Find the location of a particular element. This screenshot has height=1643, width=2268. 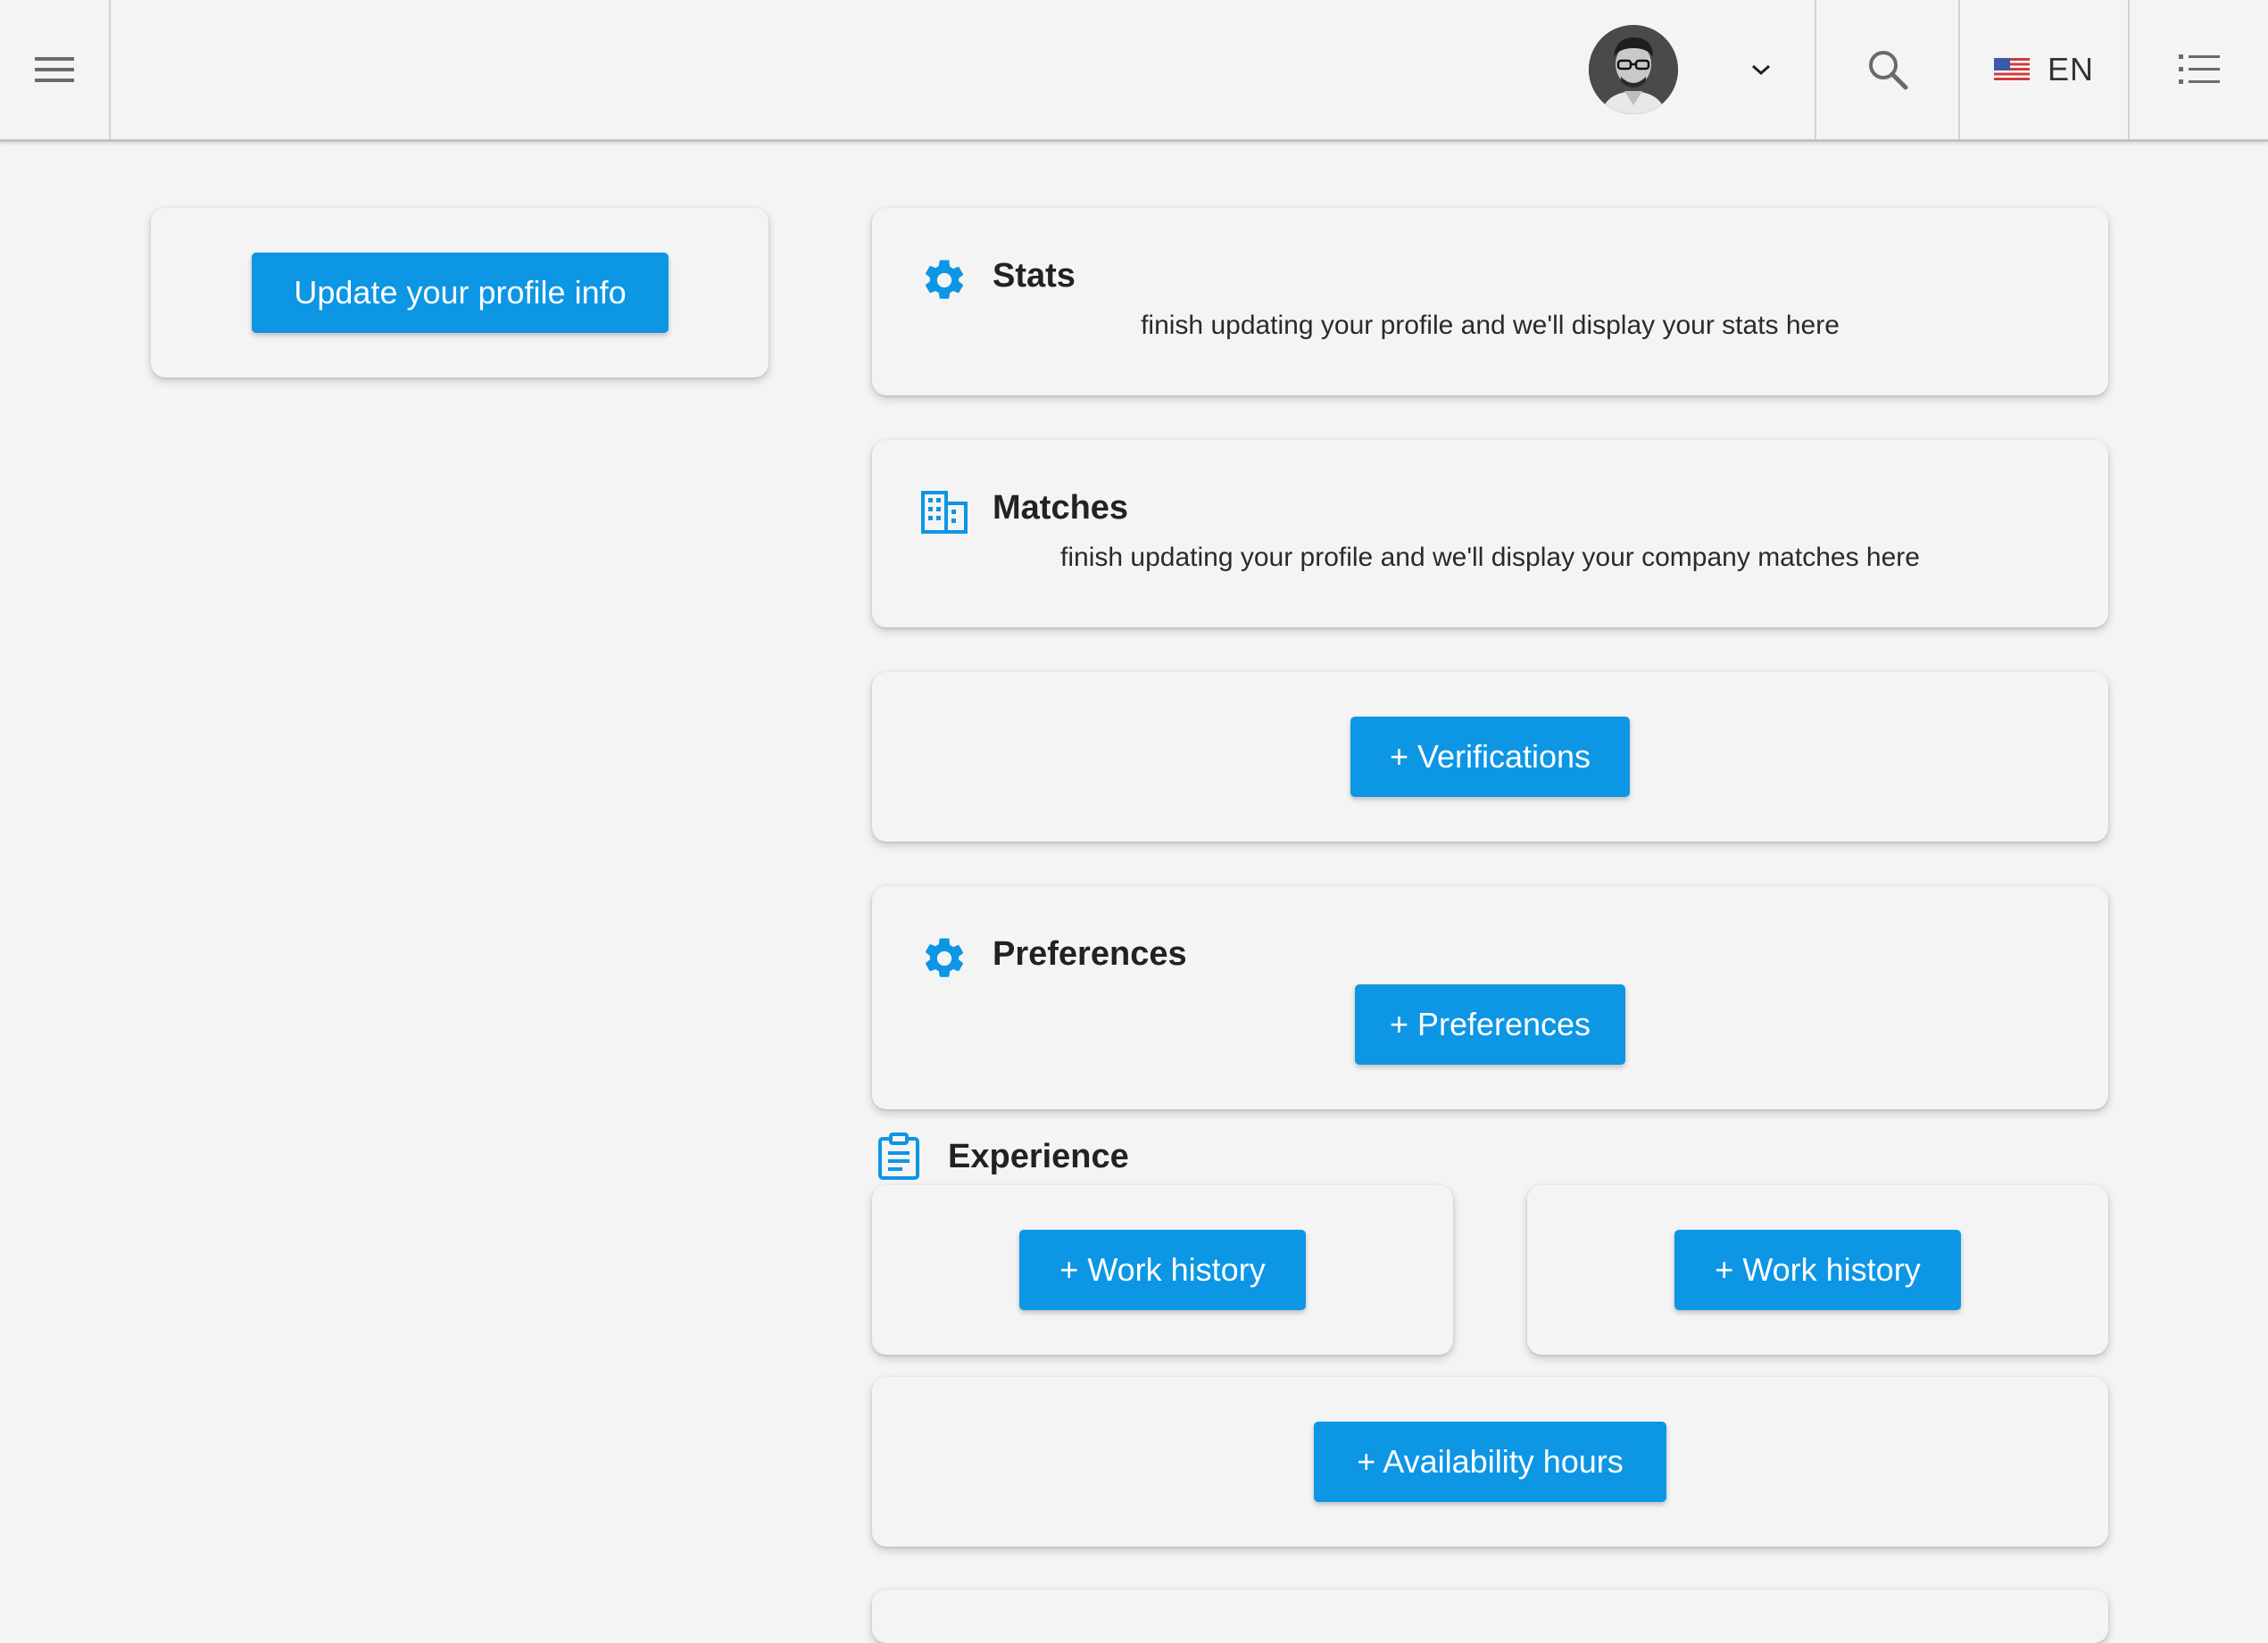

add-verifications-button: + Verifications is located at coordinates (1490, 757).